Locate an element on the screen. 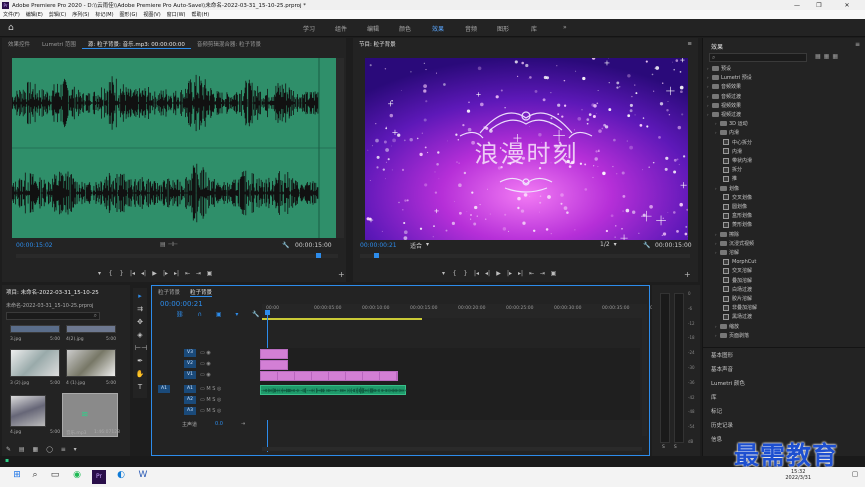  section-libraries: 库 is located at coordinates (714, 397).